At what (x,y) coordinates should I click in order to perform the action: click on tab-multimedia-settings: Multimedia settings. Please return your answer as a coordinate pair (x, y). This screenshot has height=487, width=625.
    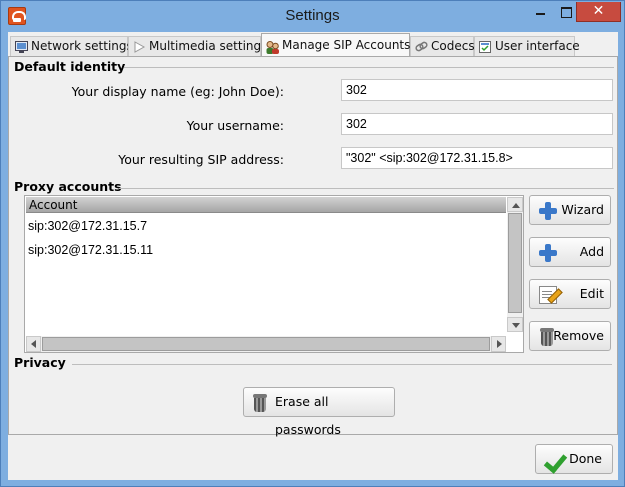
    Looking at the image, I should click on (197, 46).